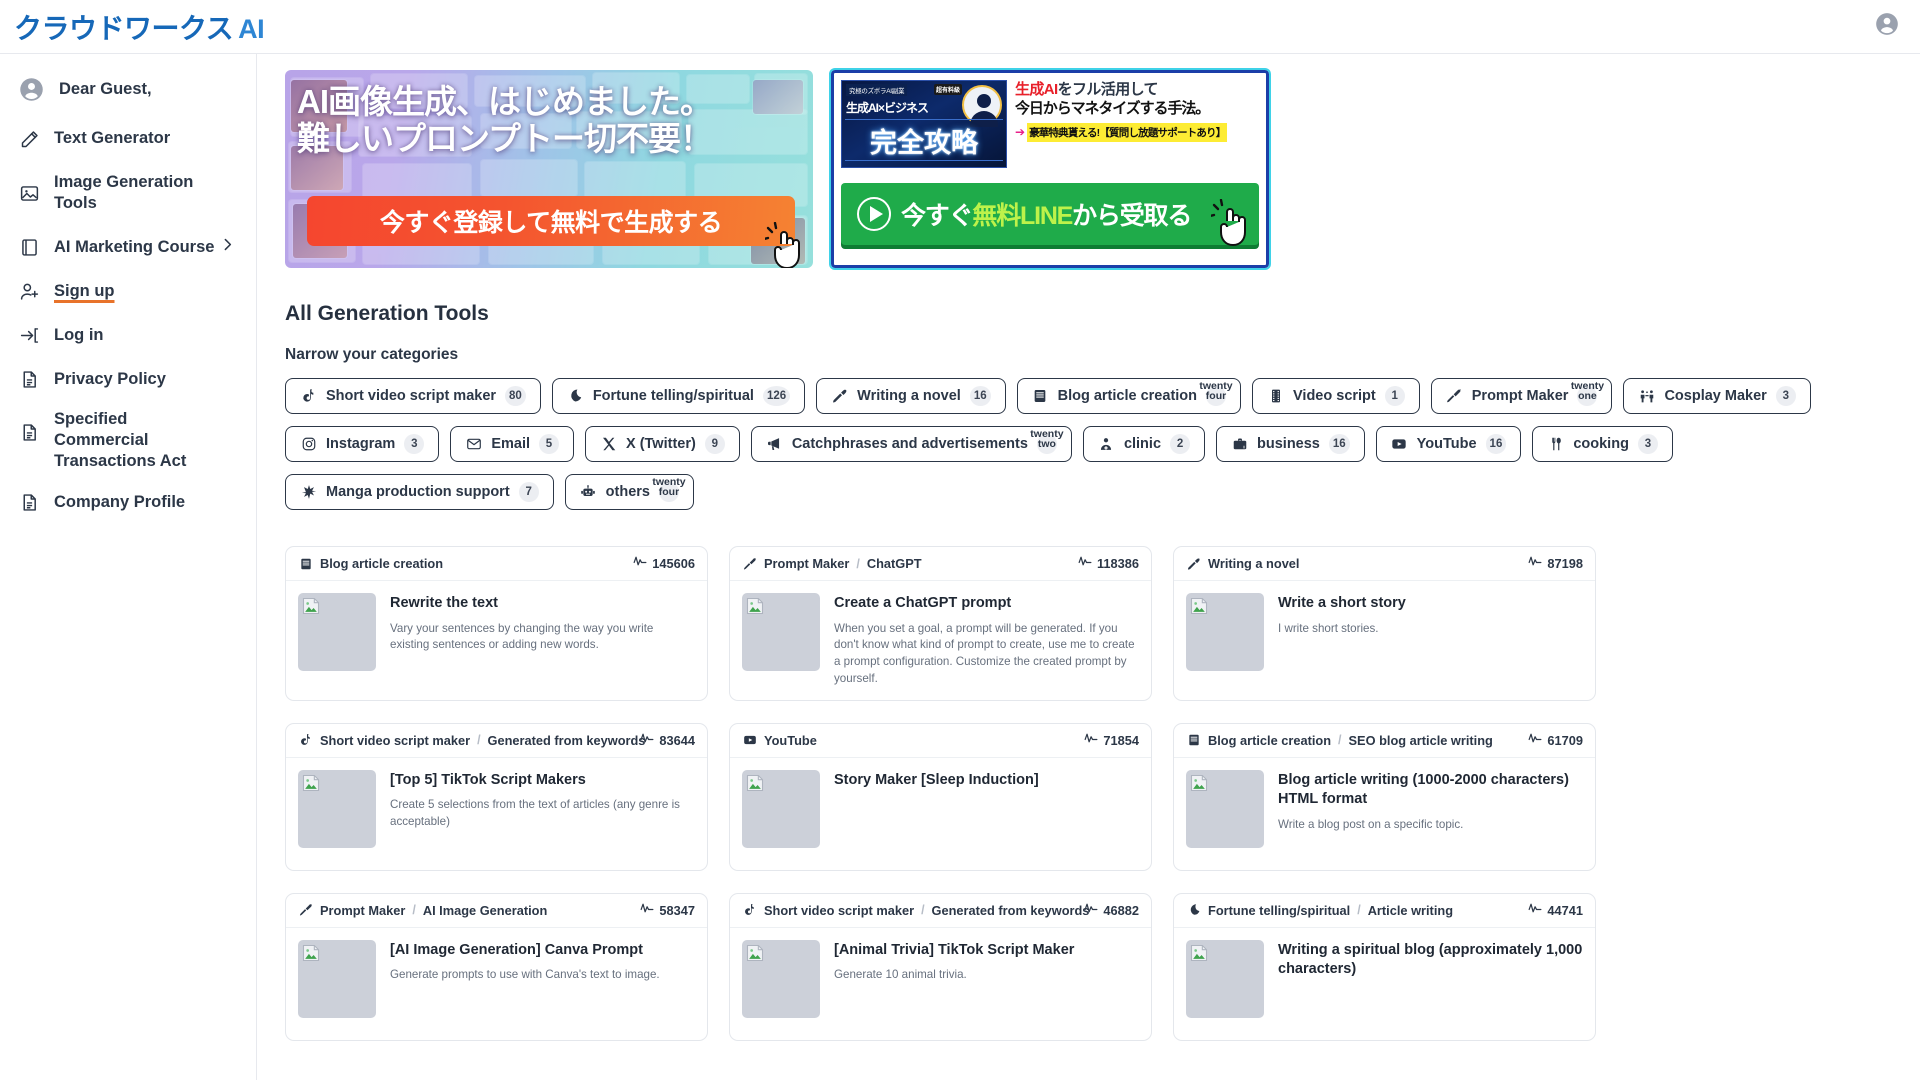 The width and height of the screenshot is (1920, 1080). I want to click on category-chip: clinic 2, so click(1144, 444).